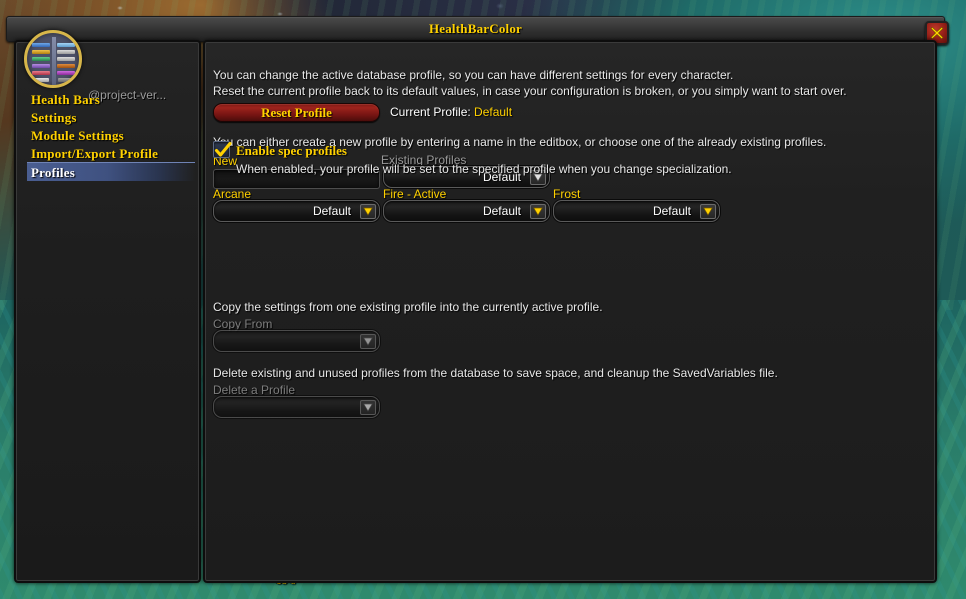 This screenshot has width=966, height=599. I want to click on reset-profile-button: Reset Profile, so click(296, 112).